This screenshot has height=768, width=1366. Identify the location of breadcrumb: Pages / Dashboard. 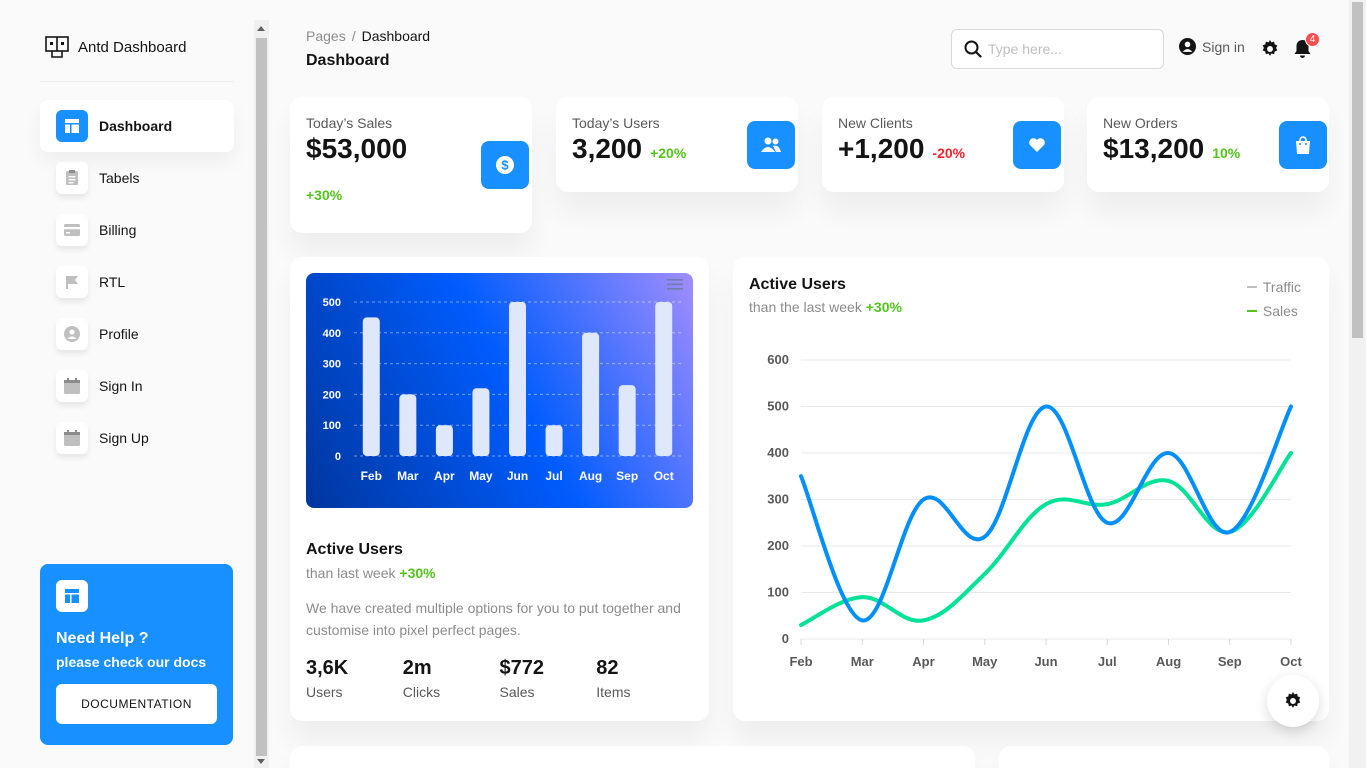
(368, 36).